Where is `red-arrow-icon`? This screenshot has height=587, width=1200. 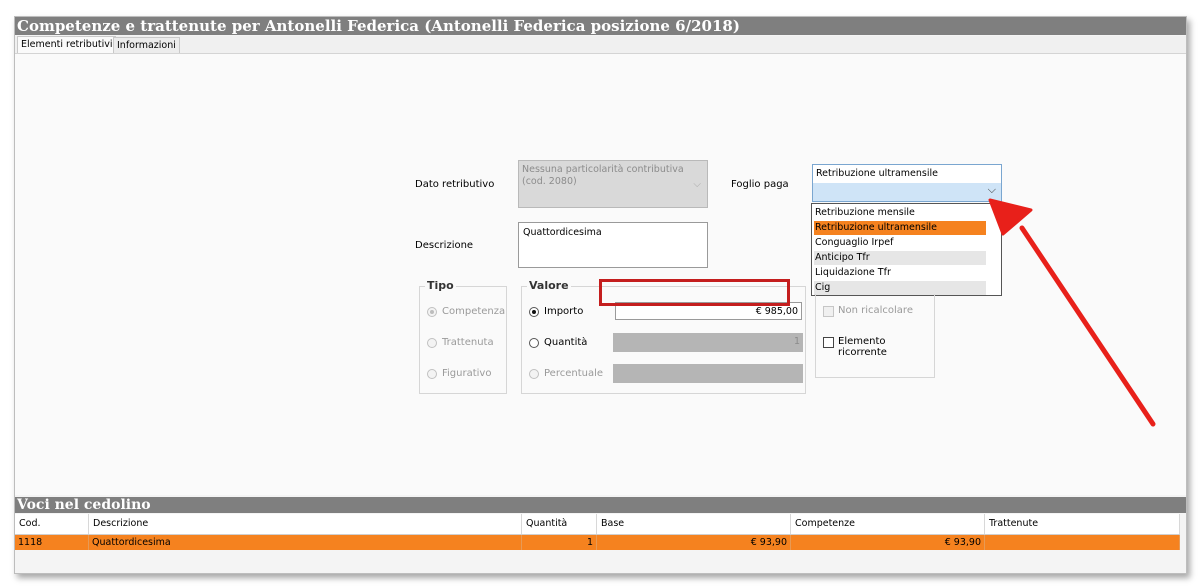
red-arrow-icon is located at coordinates (1072, 312).